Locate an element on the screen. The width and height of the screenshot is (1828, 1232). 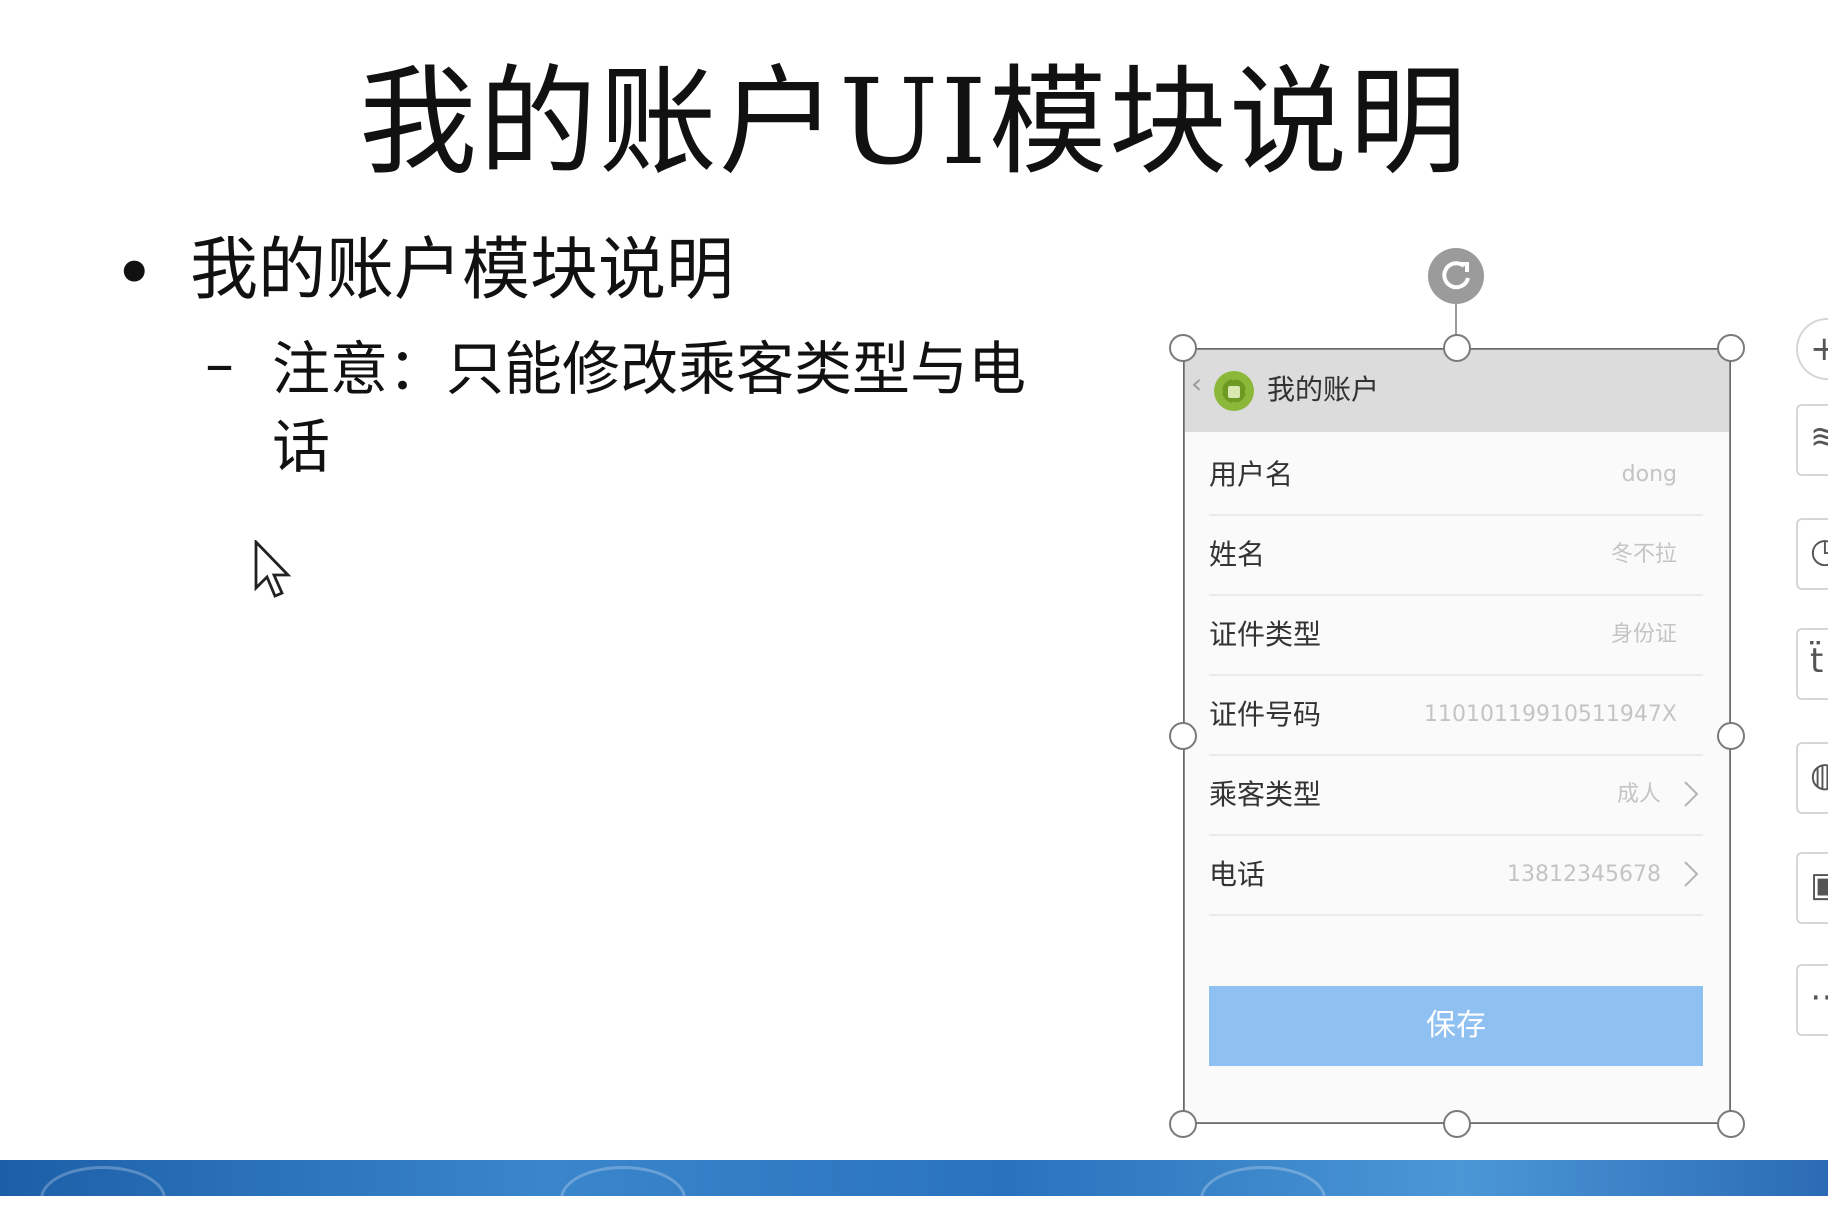
resize-handle-left is located at coordinates (1183, 736).